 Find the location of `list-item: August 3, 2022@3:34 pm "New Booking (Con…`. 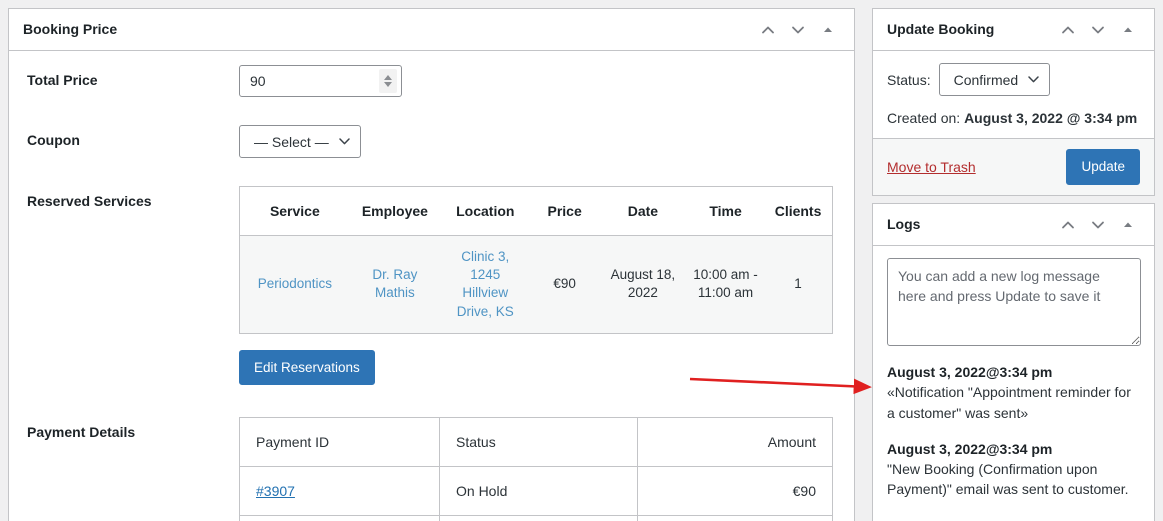

list-item: August 3, 2022@3:34 pm "New Booking (Con… is located at coordinates (1013, 469).